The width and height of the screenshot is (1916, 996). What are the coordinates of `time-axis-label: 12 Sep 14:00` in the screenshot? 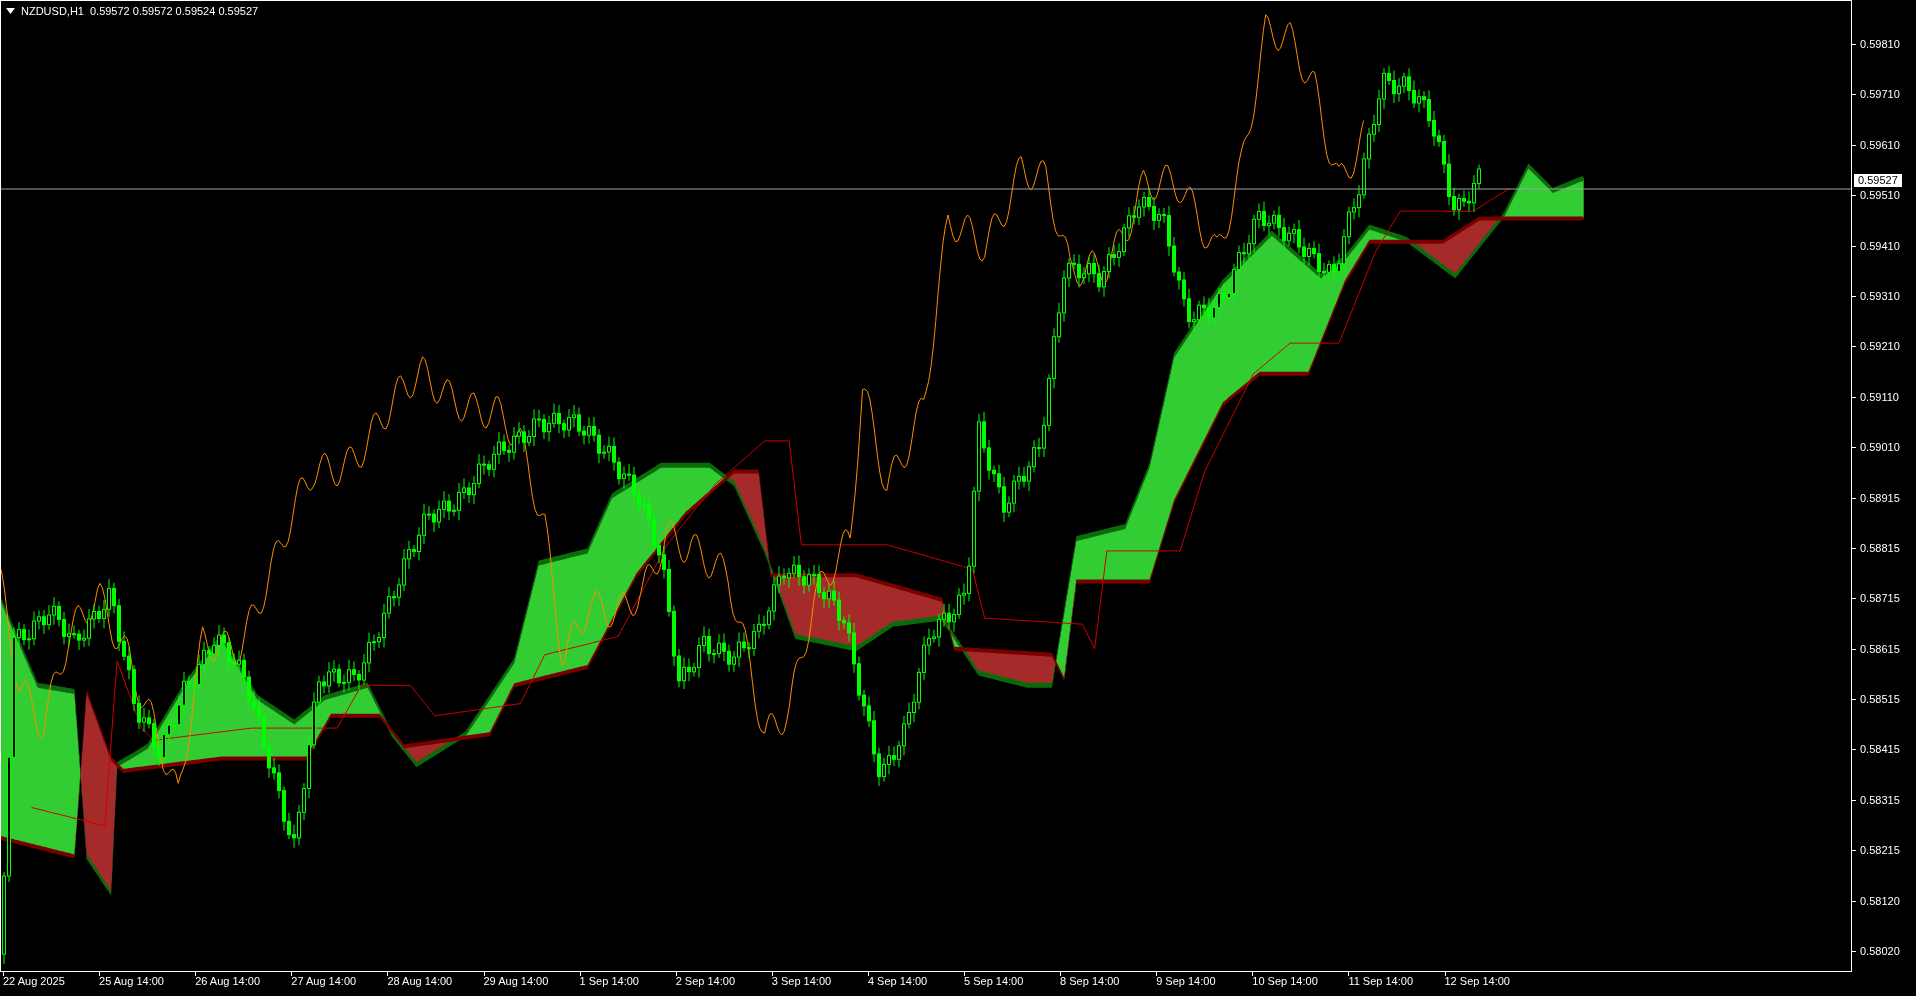 It's located at (1477, 981).